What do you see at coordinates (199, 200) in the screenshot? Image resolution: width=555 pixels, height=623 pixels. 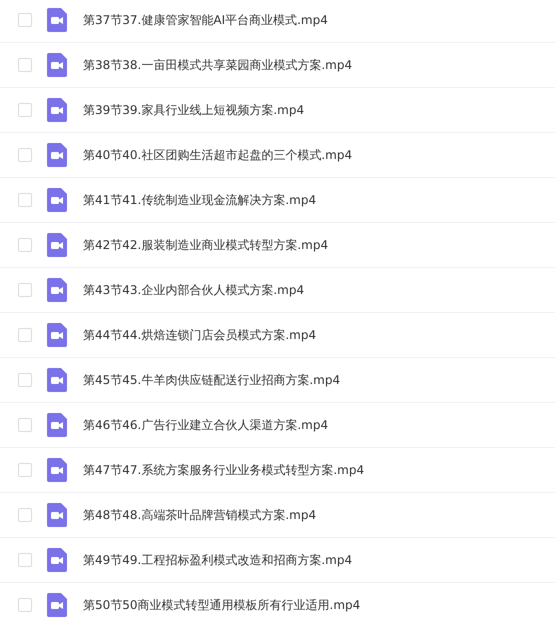 I see `file-name: 第41节41.传统制造业现金流解决方案.mp4` at bounding box center [199, 200].